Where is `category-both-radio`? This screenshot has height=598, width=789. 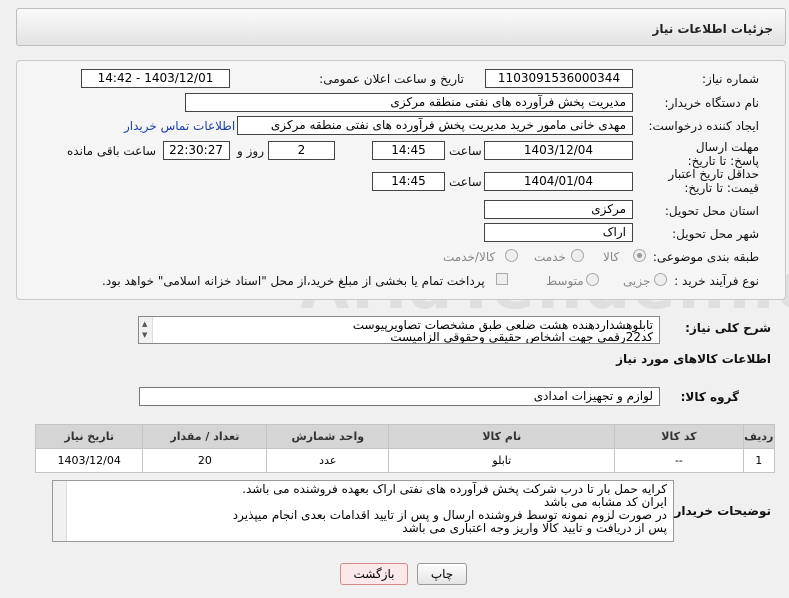 category-both-radio is located at coordinates (511, 255).